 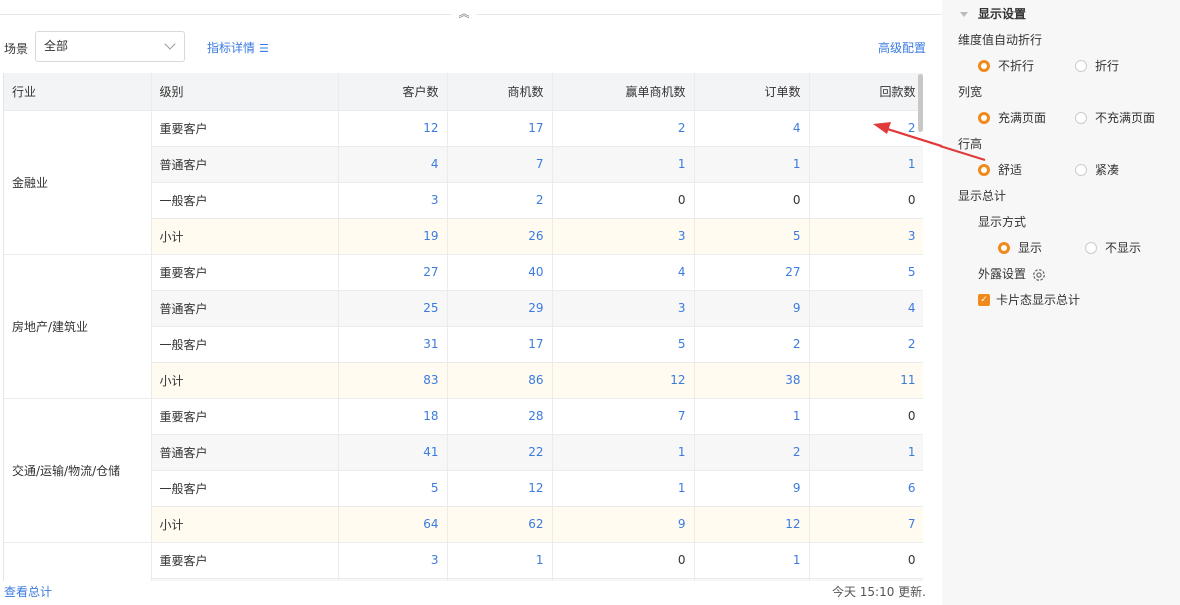 I want to click on card-total-checkbox: ✓ 卡片态显示总计, so click(x=1029, y=299).